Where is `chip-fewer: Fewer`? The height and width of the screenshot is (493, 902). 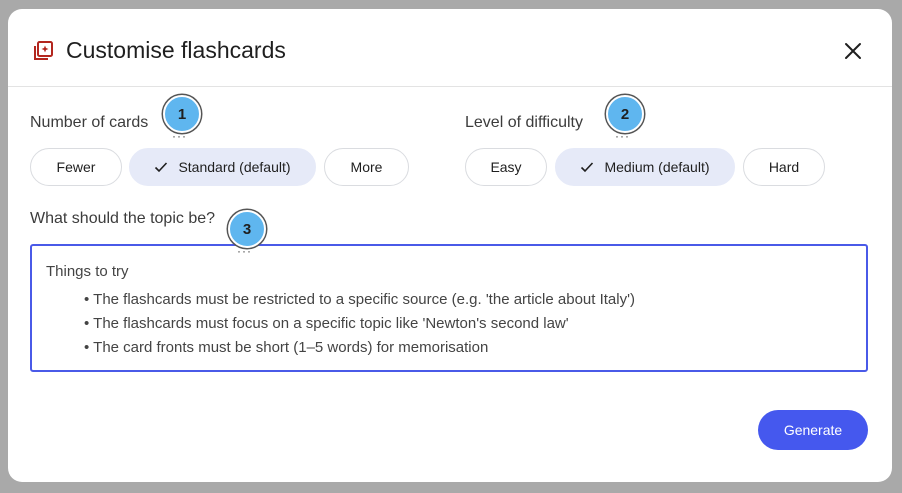
chip-fewer: Fewer is located at coordinates (76, 167).